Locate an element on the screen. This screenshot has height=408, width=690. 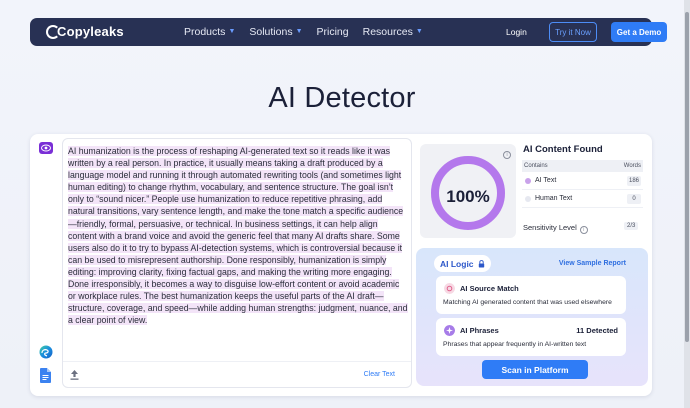
nav-solutions: Solutions ▼ is located at coordinates (275, 32).